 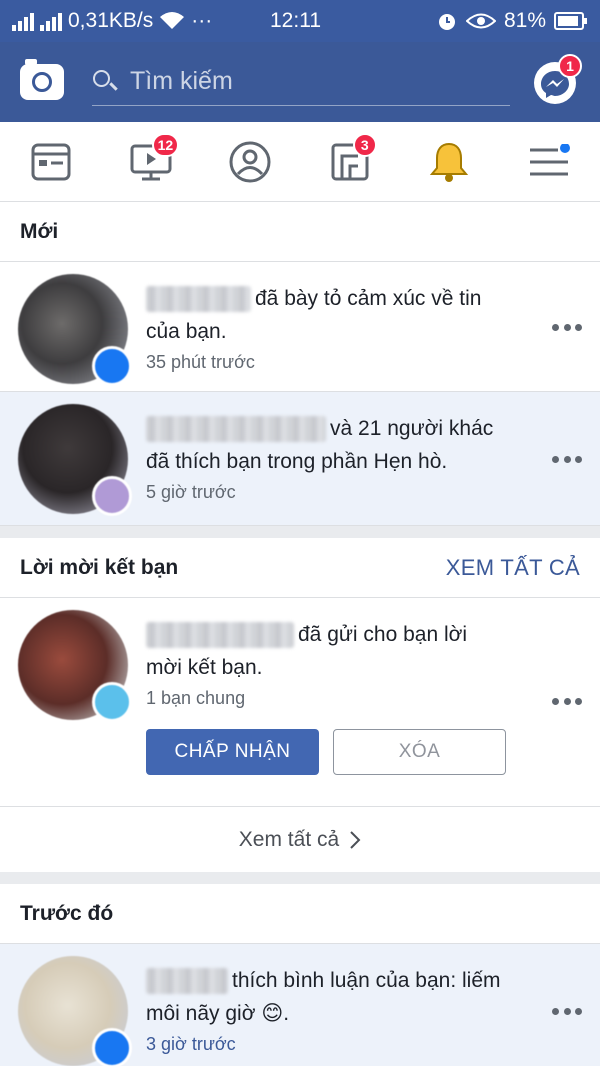 What do you see at coordinates (352, 158) in the screenshot?
I see `tab-marketplace: 3` at bounding box center [352, 158].